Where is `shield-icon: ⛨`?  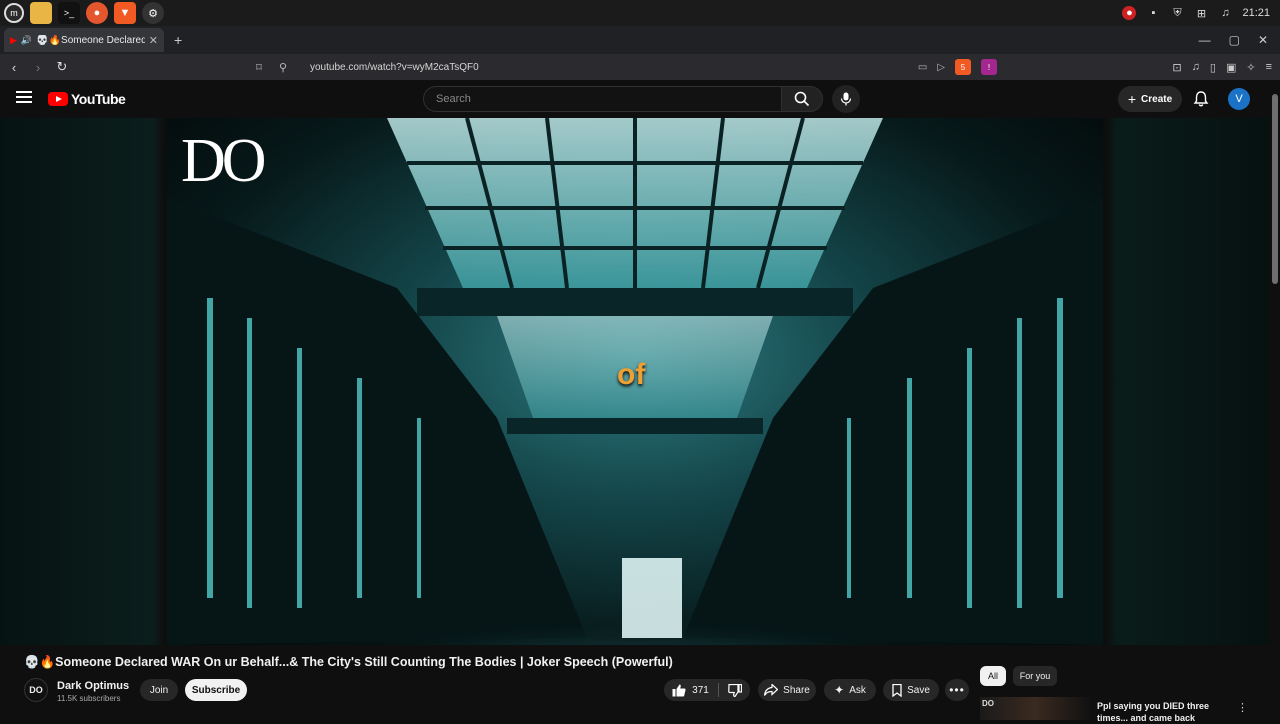 shield-icon: ⛨ is located at coordinates (1177, 13).